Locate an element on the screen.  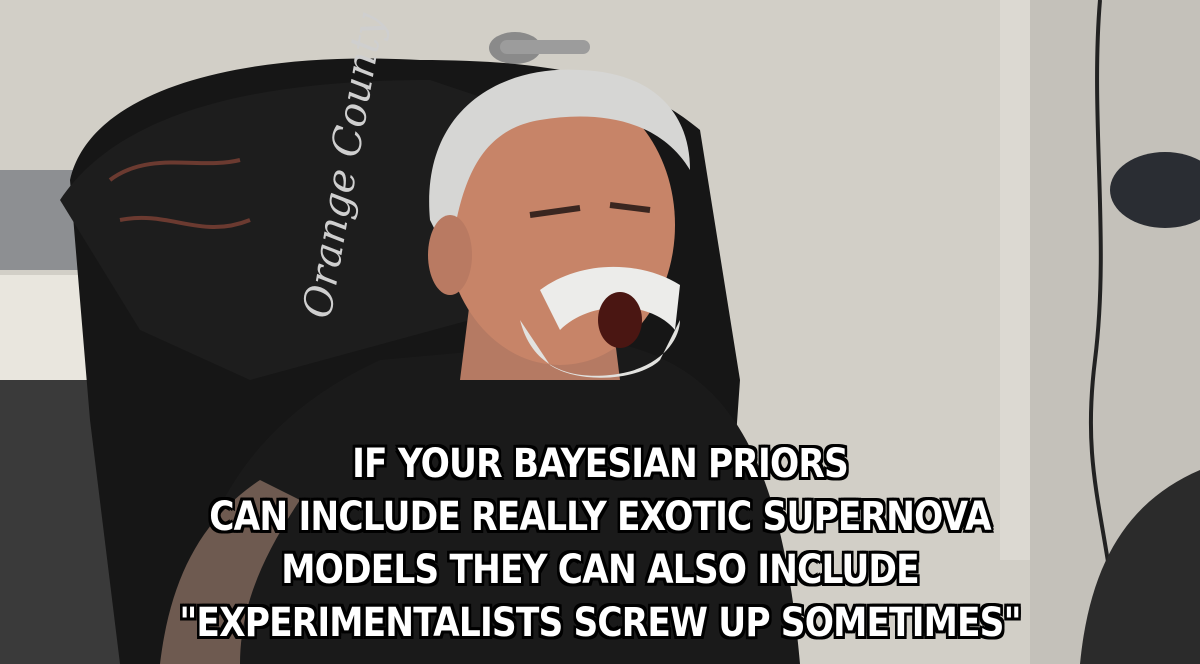
caption-line-1: IF YOUR BAYESIAN PRIORS is located at coordinates (600, 464).